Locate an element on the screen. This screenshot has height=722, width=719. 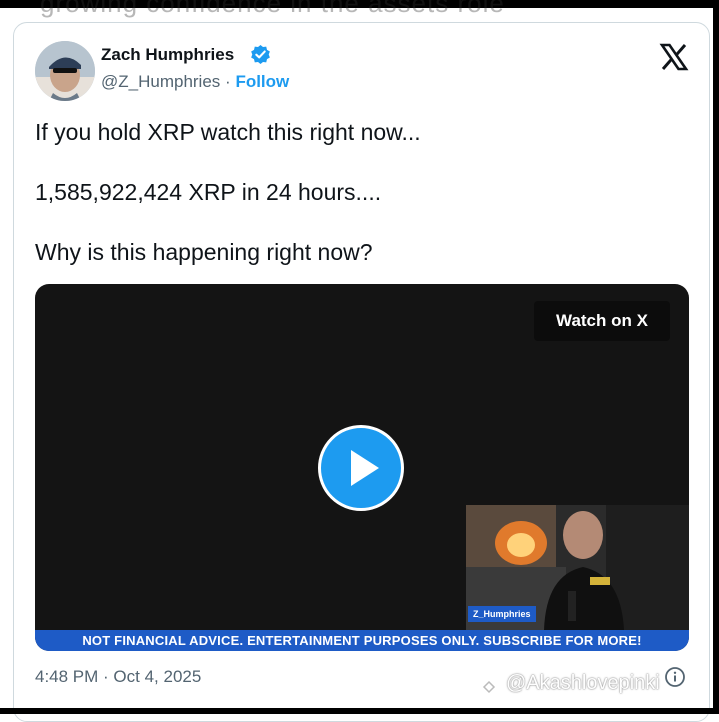
watch-on-x-button: Watch on X is located at coordinates (602, 321).